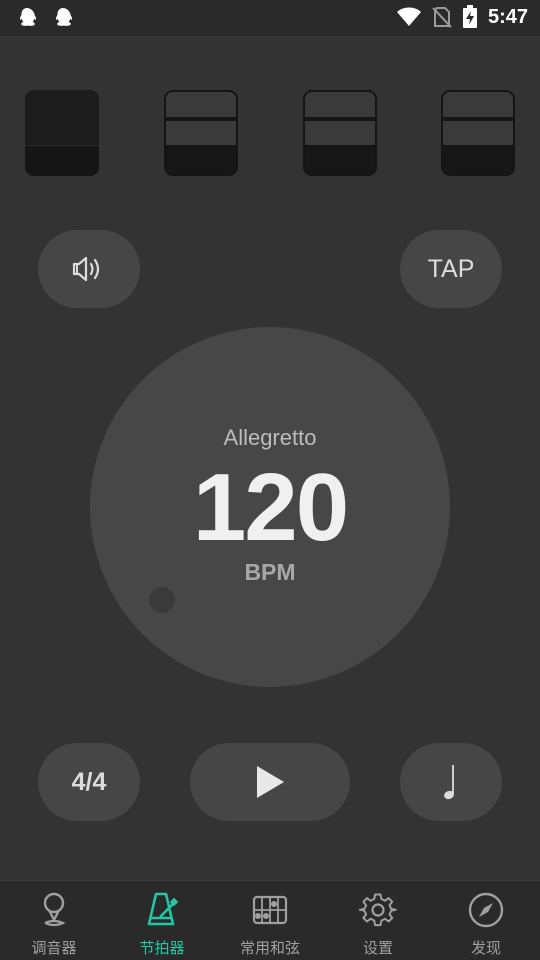 This screenshot has height=960, width=540. What do you see at coordinates (442, 17) in the screenshot?
I see `no-sim-icon` at bounding box center [442, 17].